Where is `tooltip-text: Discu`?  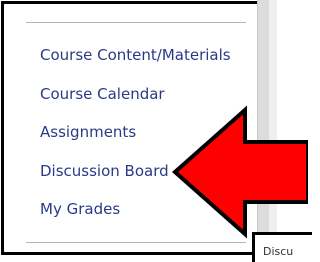
tooltip-text: Discu is located at coordinates (278, 251).